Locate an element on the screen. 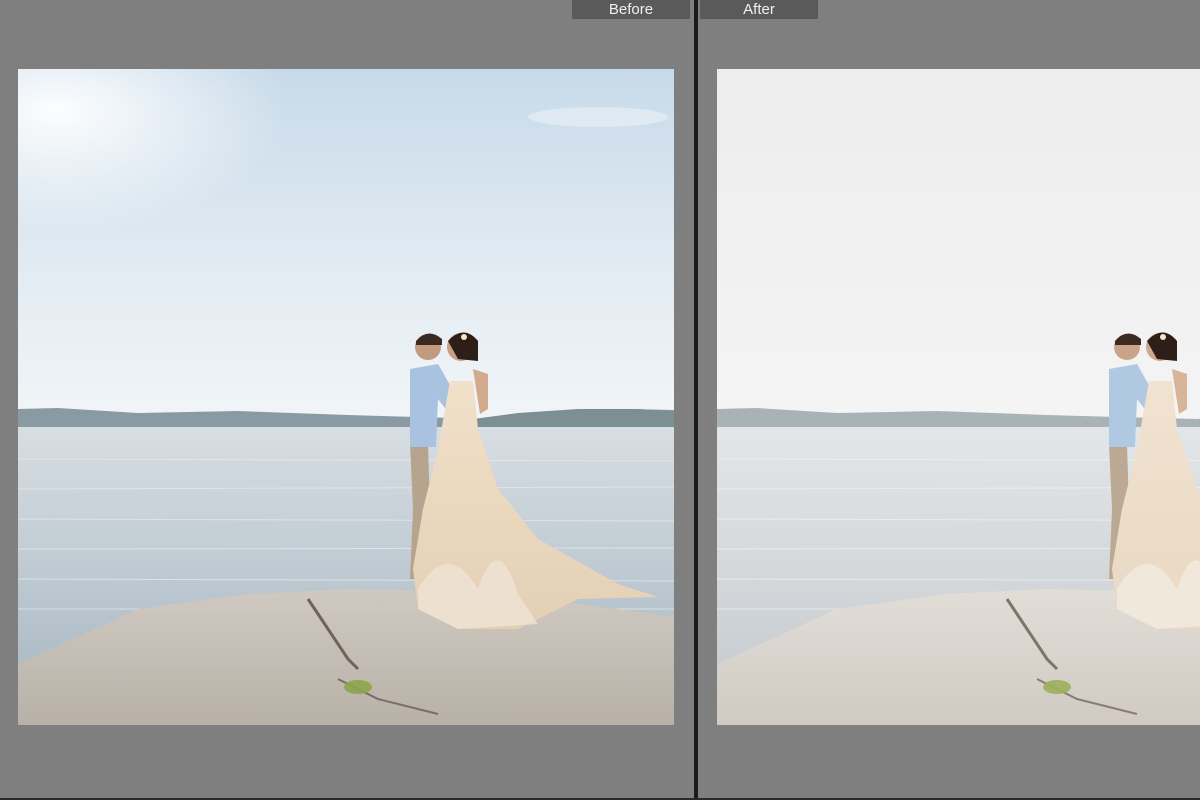 The width and height of the screenshot is (1200, 800). before-label: Before is located at coordinates (631, 9).